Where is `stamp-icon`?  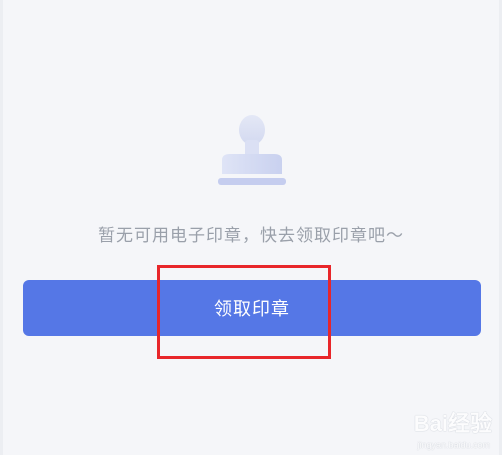 stamp-icon is located at coordinates (252, 150).